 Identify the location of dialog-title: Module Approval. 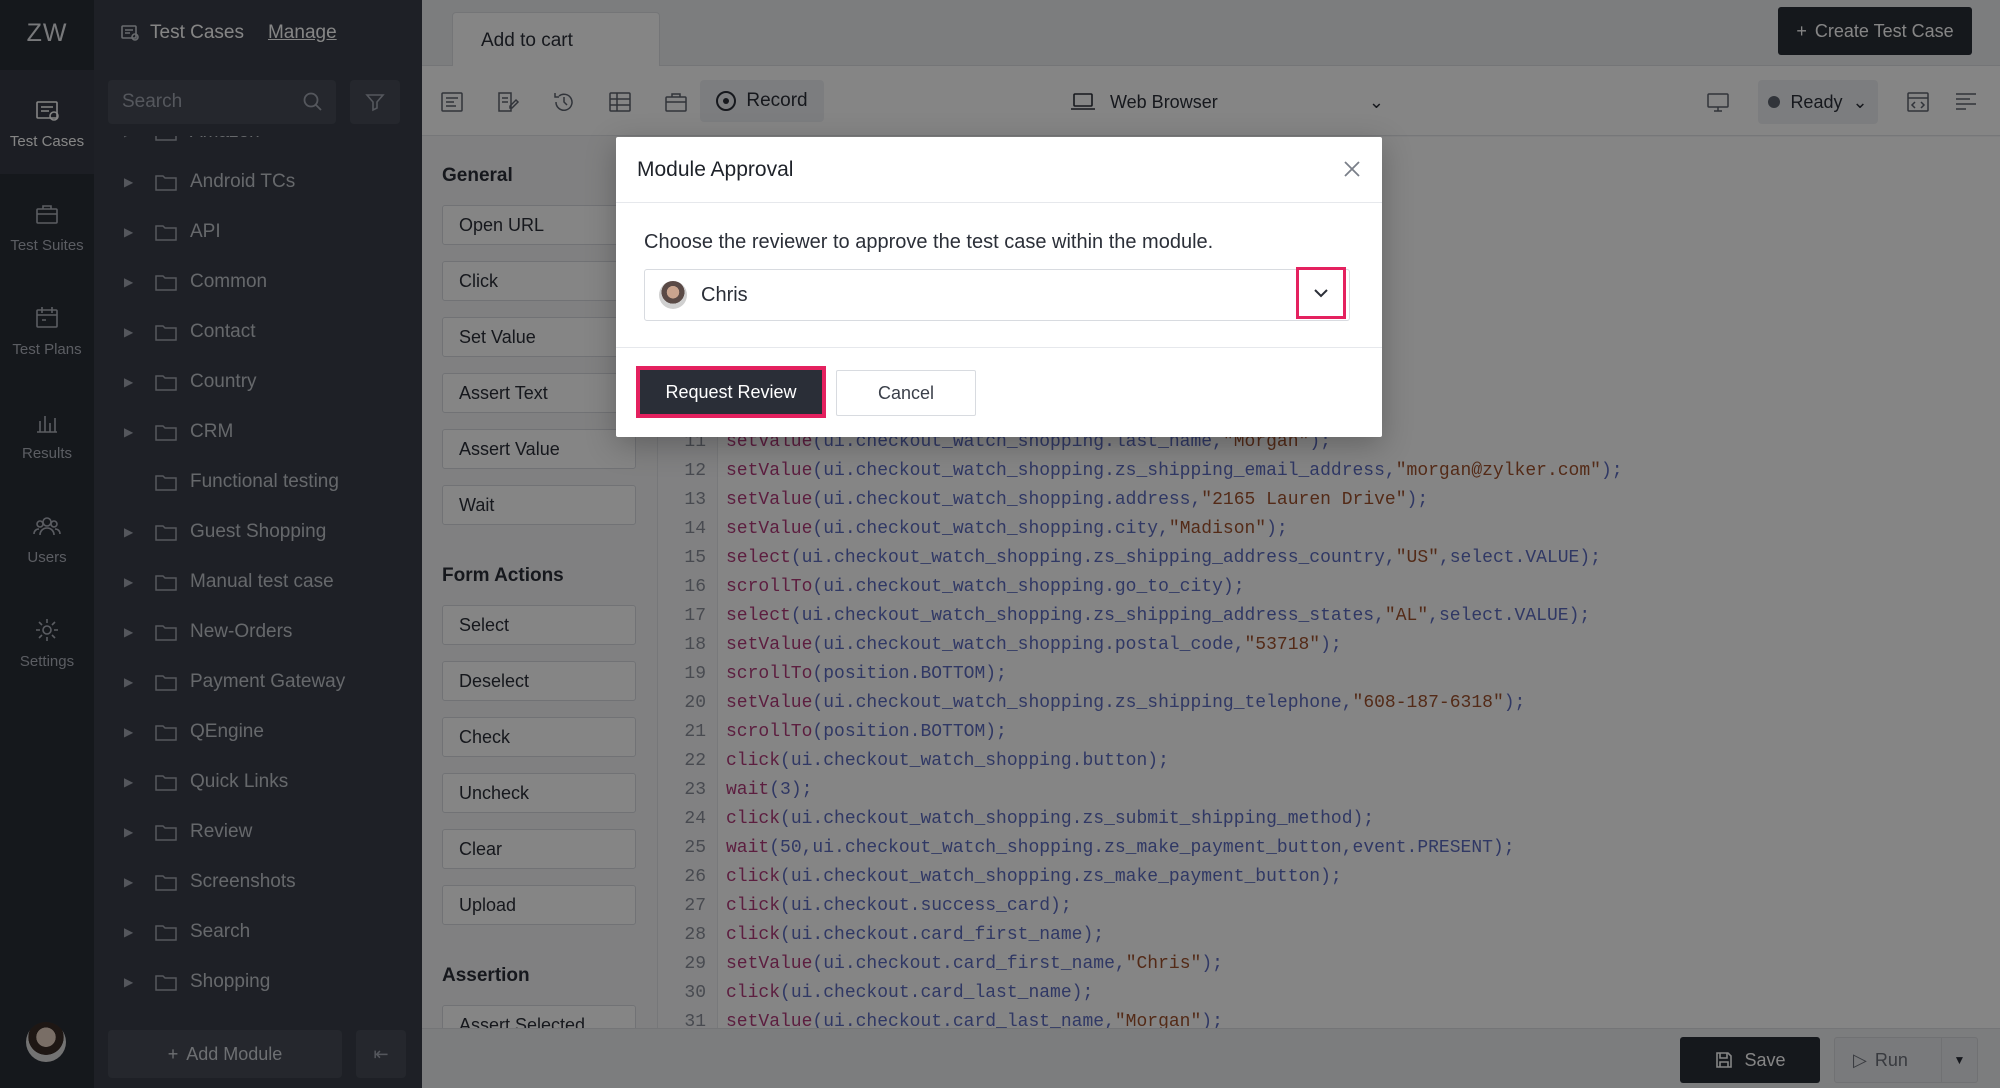
(999, 170).